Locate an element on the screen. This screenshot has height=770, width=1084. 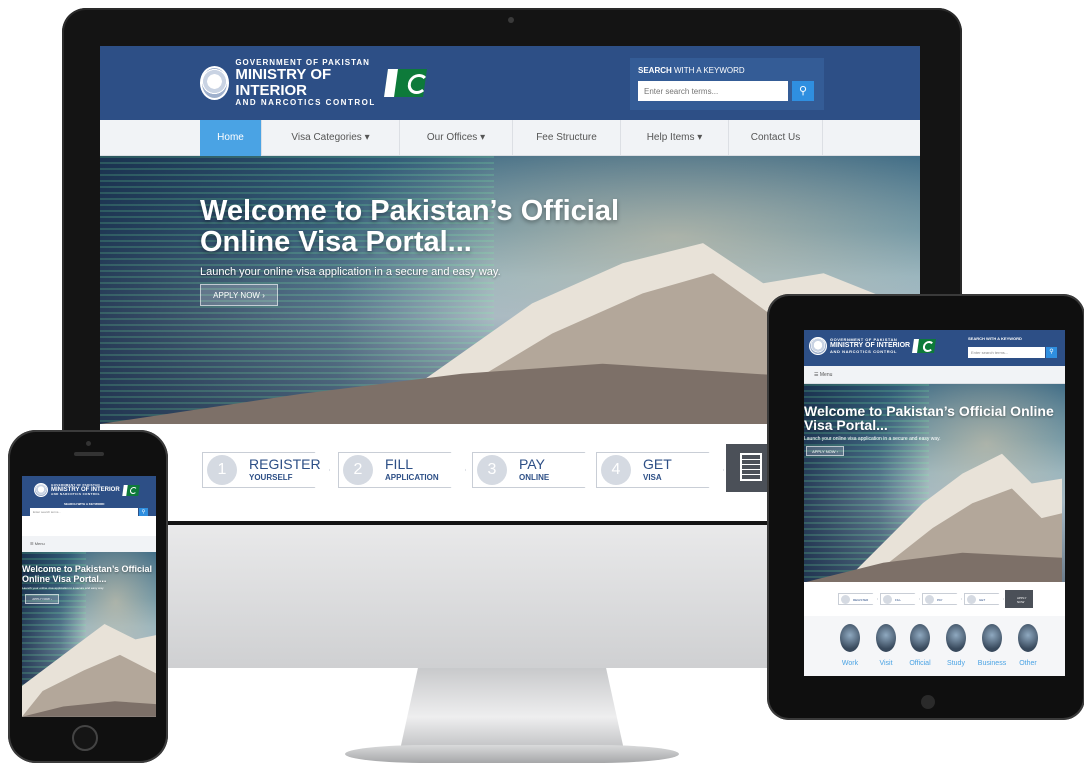
step-register: REGISTER is located at coordinates (858, 599).